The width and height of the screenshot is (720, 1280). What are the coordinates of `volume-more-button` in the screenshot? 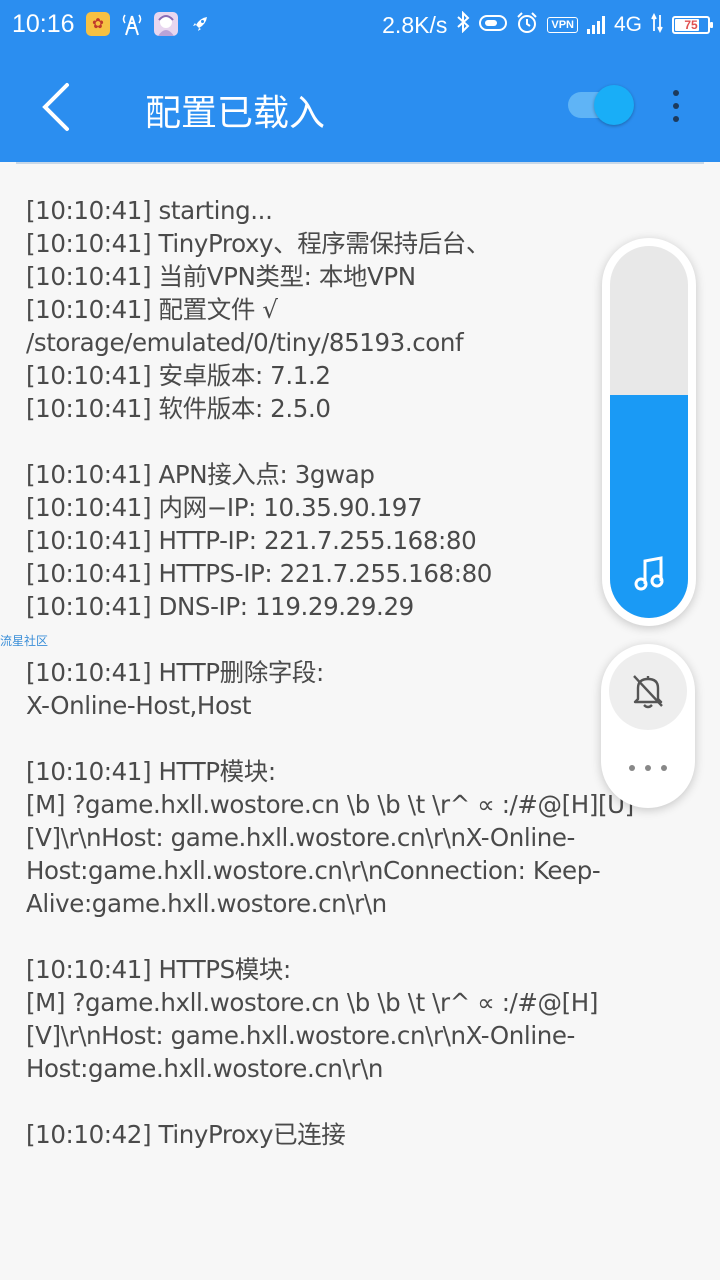 It's located at (648, 768).